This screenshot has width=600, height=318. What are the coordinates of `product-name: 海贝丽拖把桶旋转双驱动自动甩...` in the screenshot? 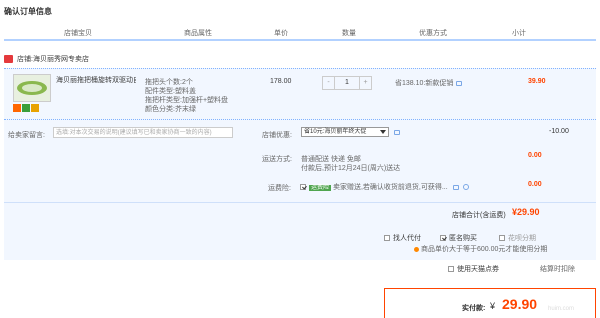 It's located at (96, 80).